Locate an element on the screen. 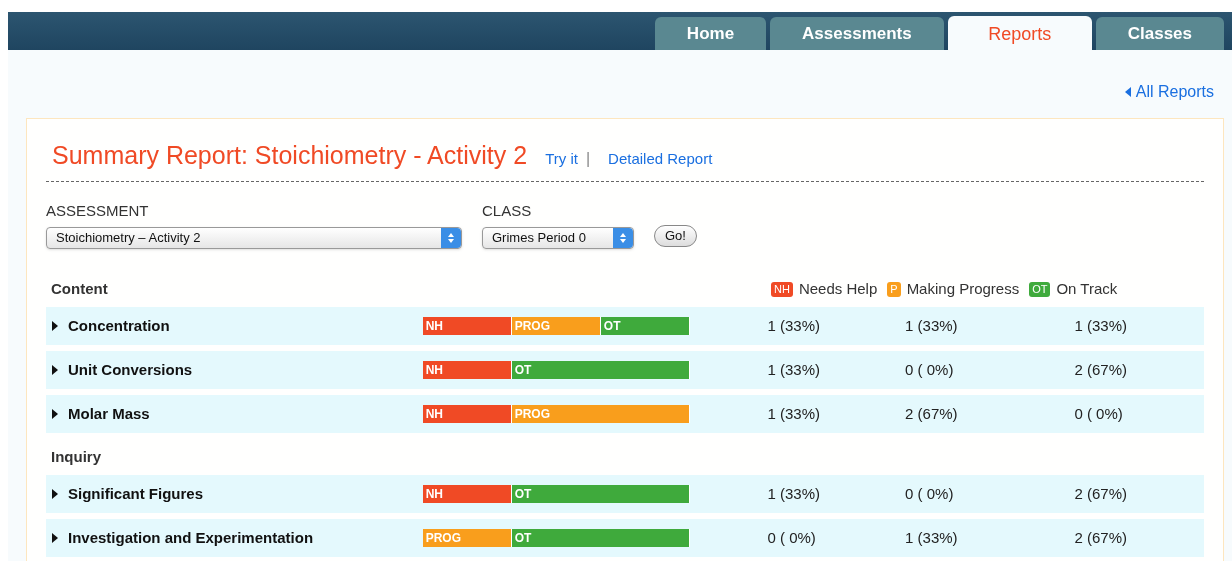 The width and height of the screenshot is (1232, 561). topic-name: Investigation and Experimentation is located at coordinates (191, 538).